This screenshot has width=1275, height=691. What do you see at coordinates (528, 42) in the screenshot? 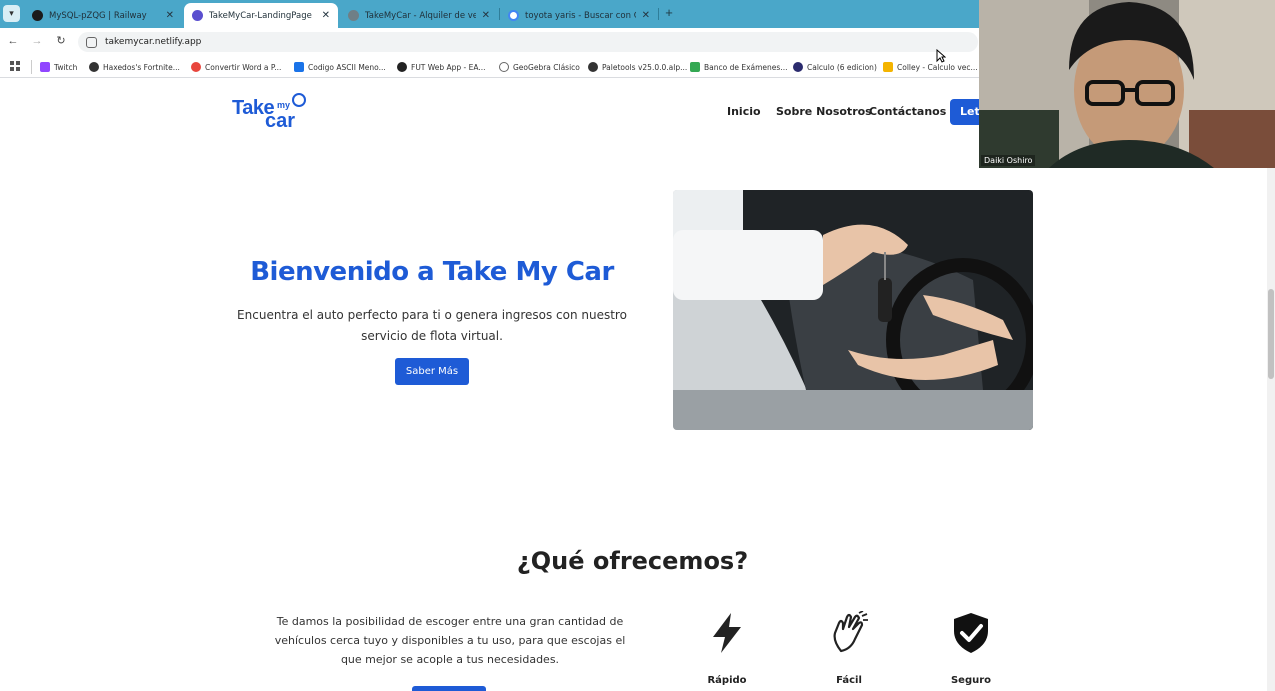
I see `address-bar: takemycar.netlify.app` at bounding box center [528, 42].